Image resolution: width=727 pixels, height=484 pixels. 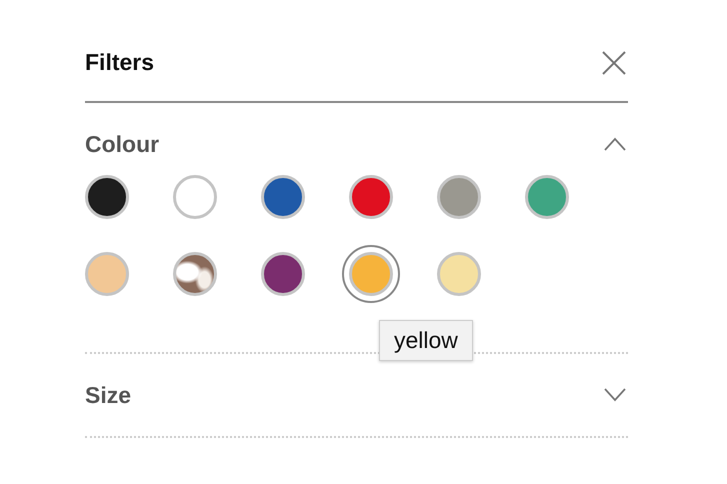 What do you see at coordinates (614, 63) in the screenshot?
I see `close-icon` at bounding box center [614, 63].